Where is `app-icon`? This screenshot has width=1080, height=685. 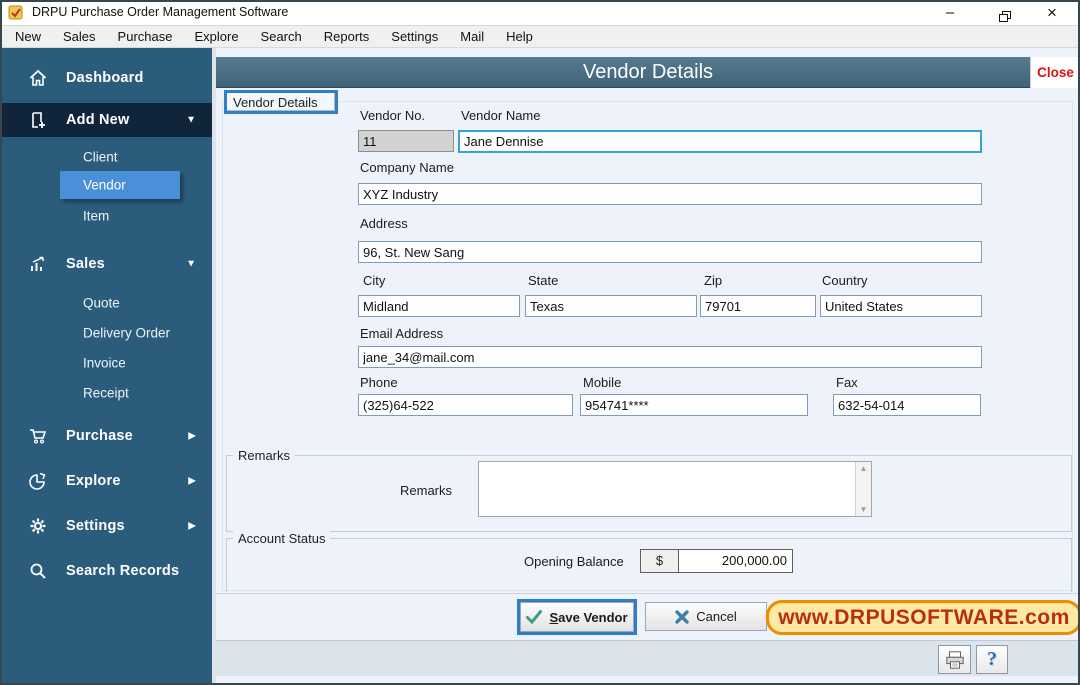 app-icon is located at coordinates (15, 12).